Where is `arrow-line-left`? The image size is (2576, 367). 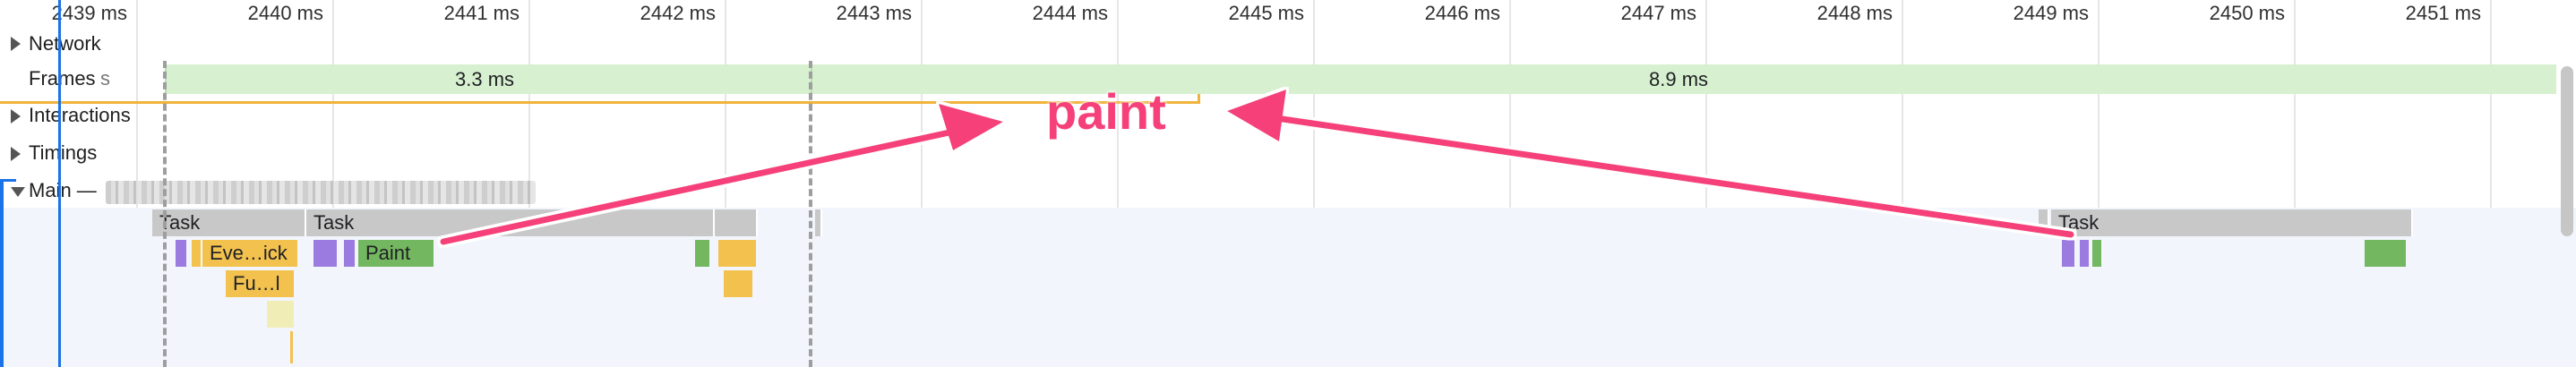 arrow-line-left is located at coordinates (696, 187).